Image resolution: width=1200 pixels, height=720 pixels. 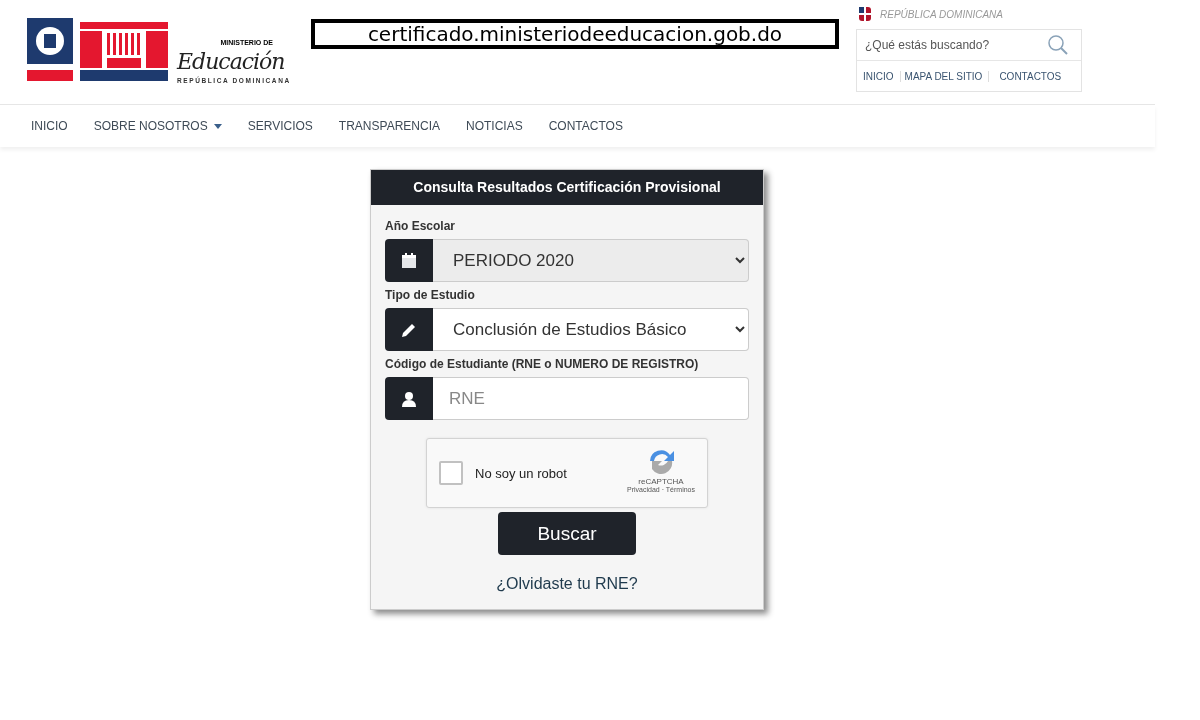 What do you see at coordinates (542, 364) in the screenshot?
I see `field-label: Código de Estudiante (RNE o NUMERO DE REGISTRO)` at bounding box center [542, 364].